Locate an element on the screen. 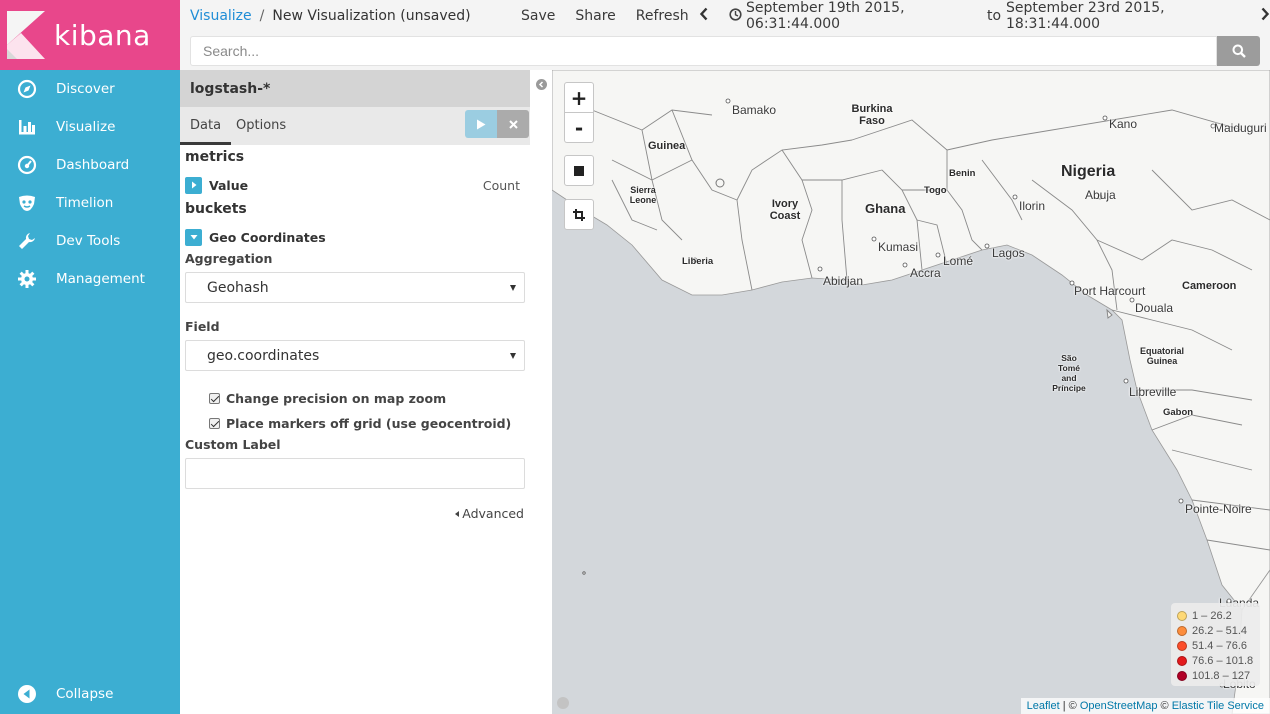 The image size is (1270, 714). close-icon is located at coordinates (513, 124).